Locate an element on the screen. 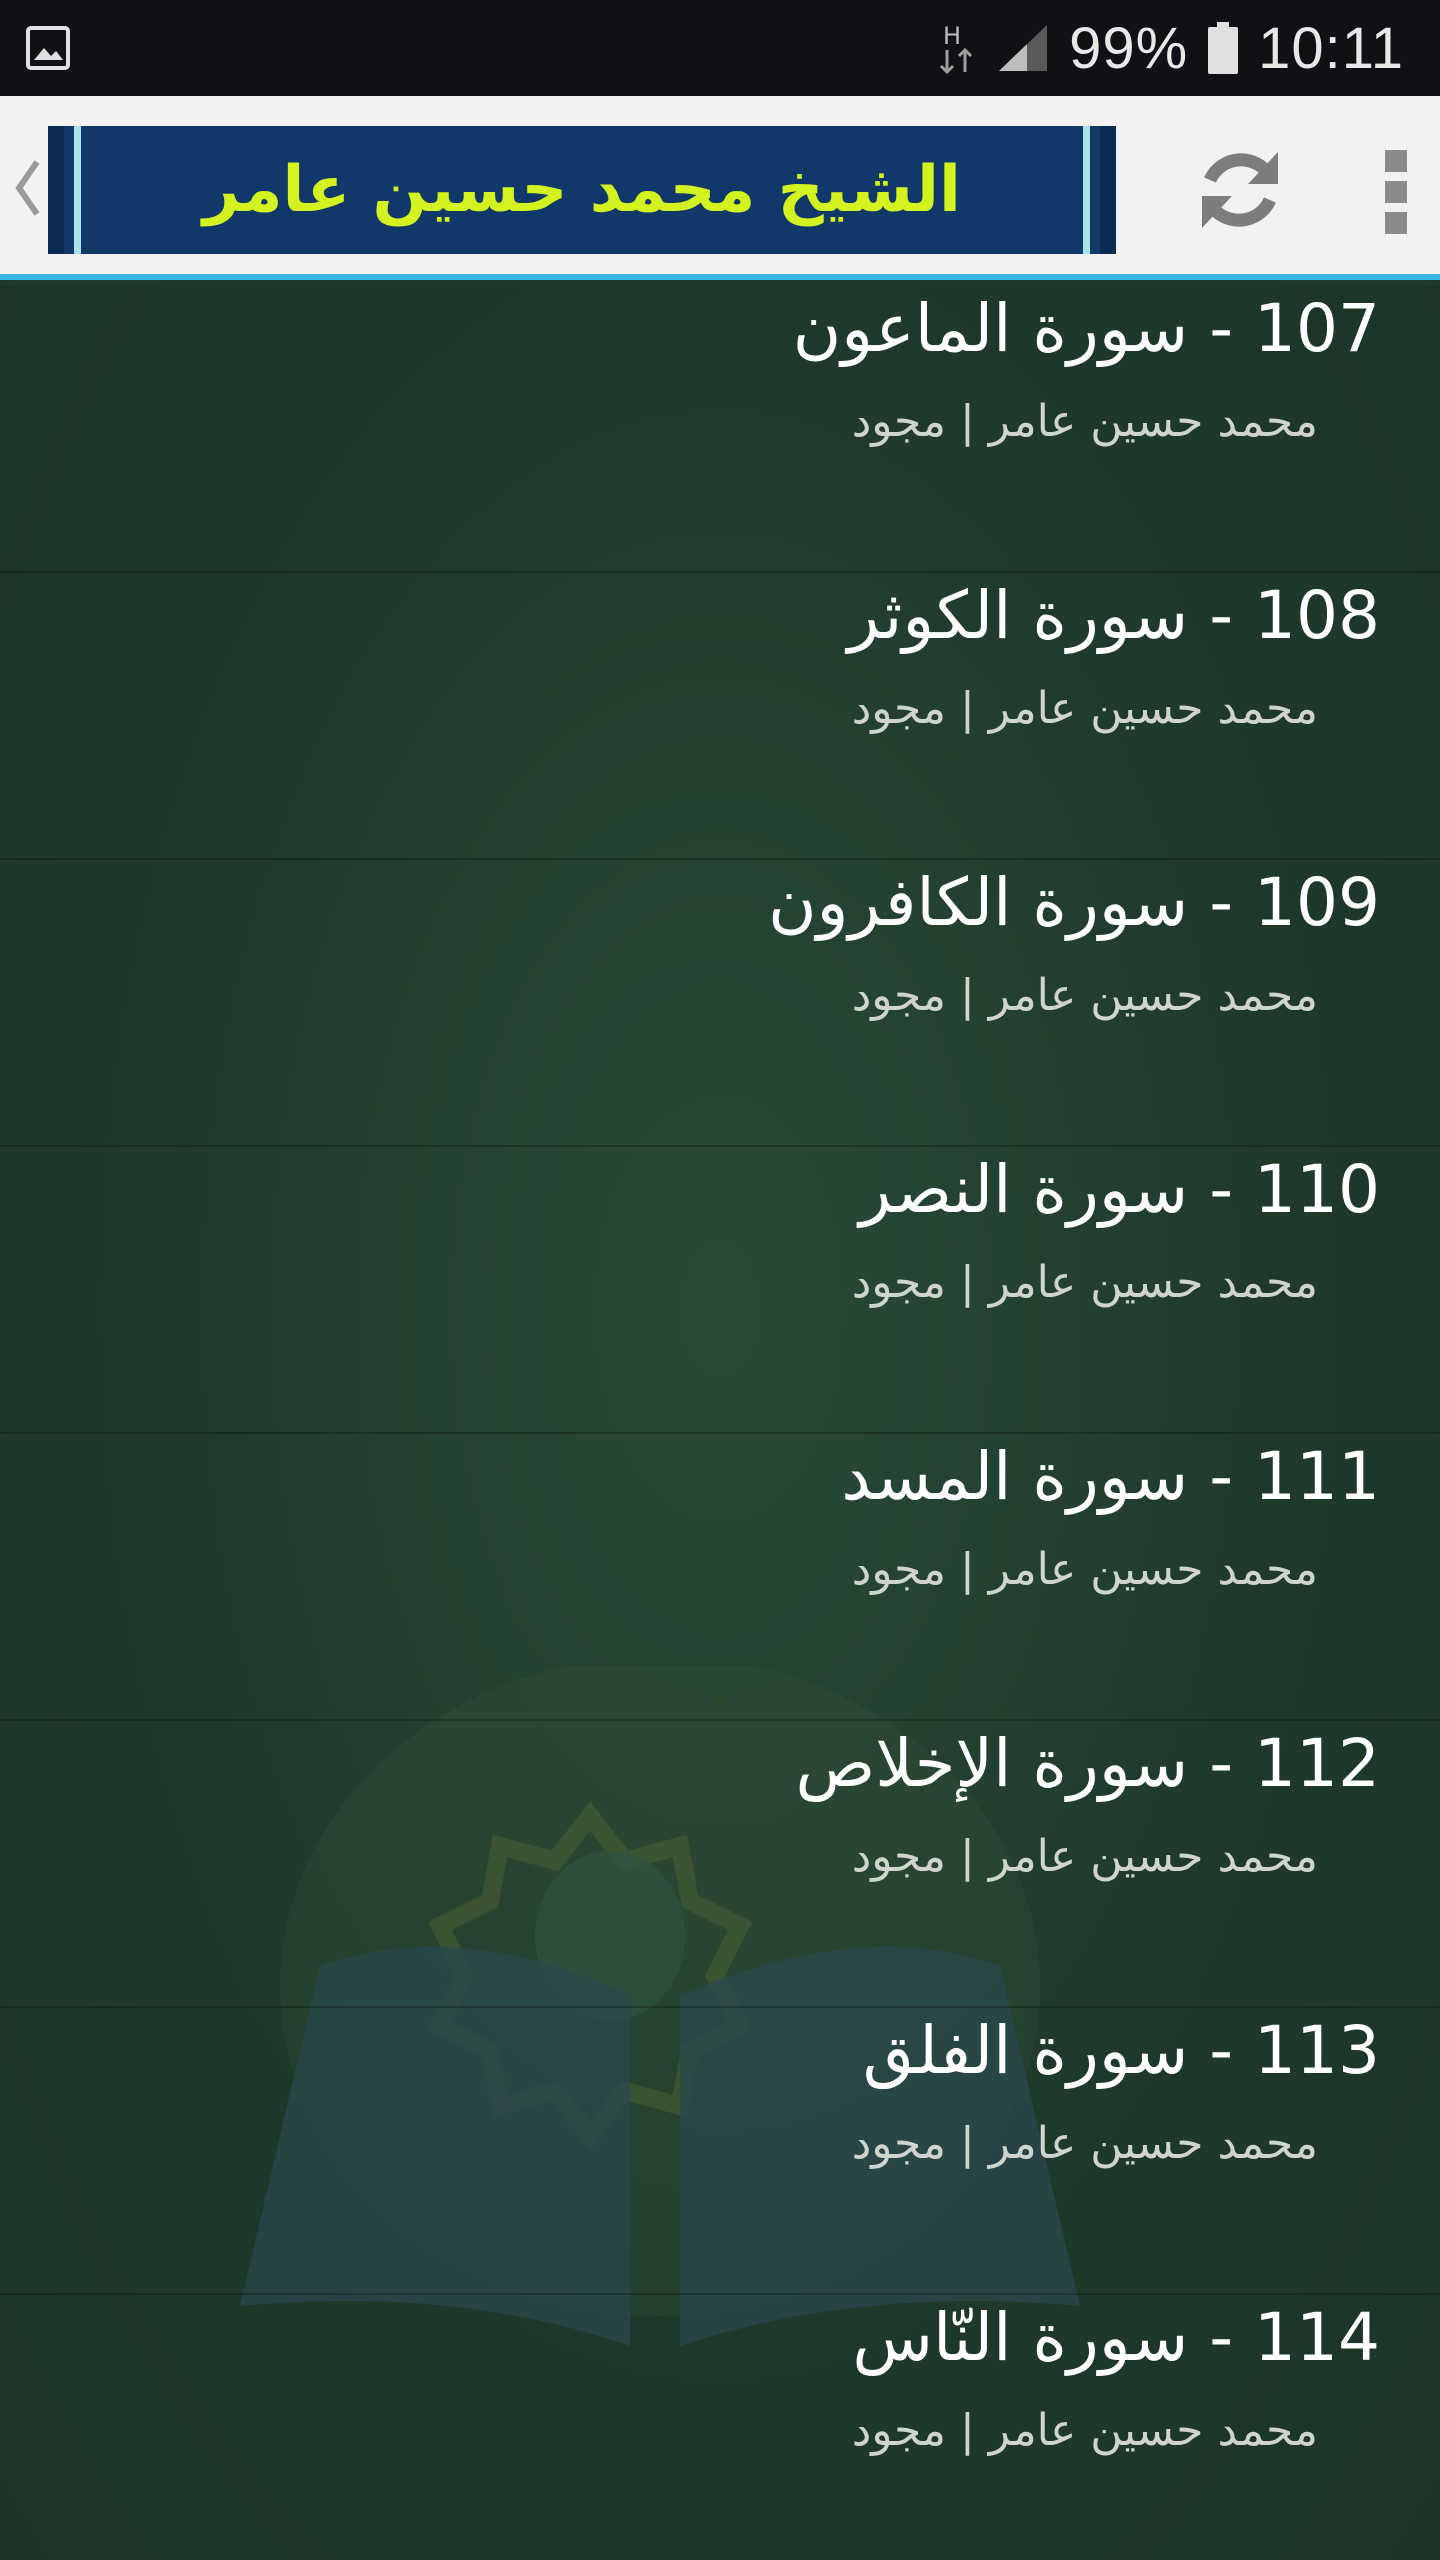 The image size is (1440, 2560). surah-title: 112 - سورة الإخلاص is located at coordinates (1087, 1763).